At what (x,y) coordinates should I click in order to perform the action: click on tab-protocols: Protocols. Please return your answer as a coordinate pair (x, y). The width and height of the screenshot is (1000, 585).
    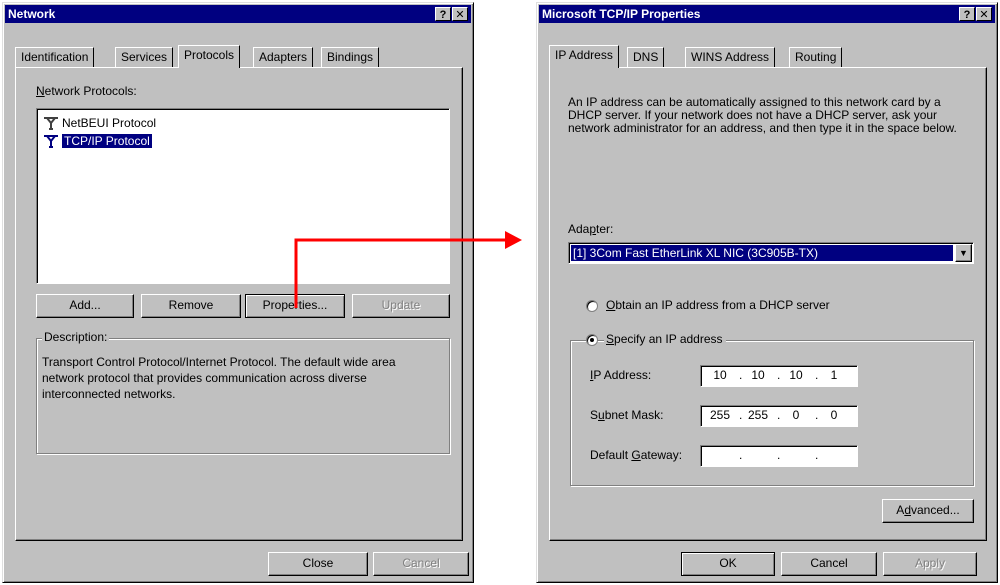
    Looking at the image, I should click on (209, 56).